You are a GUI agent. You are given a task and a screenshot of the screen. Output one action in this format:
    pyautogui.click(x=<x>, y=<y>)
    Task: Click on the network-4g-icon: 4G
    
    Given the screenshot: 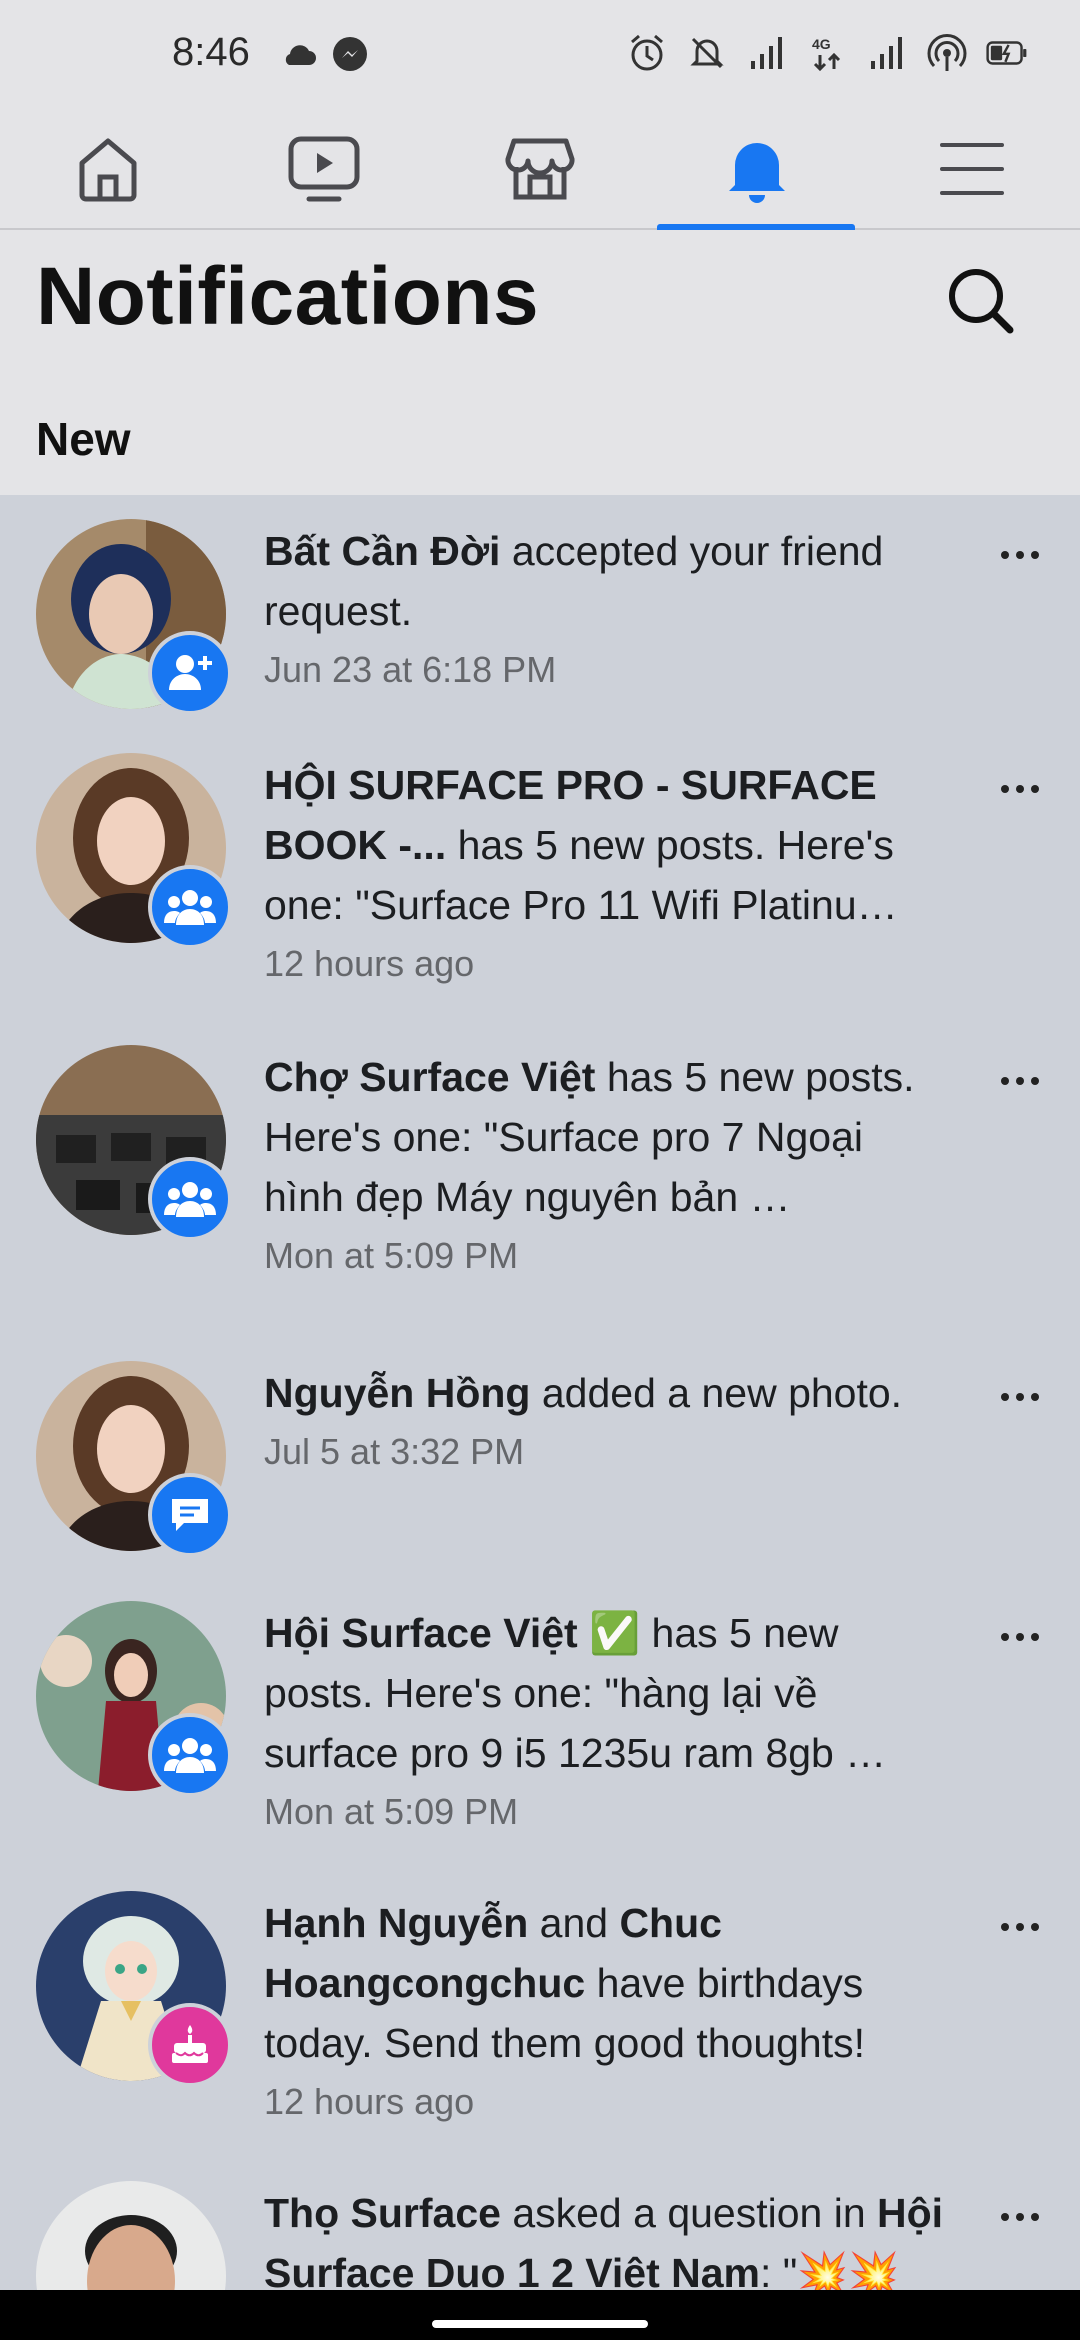 What is the action you would take?
    pyautogui.click(x=827, y=53)
    